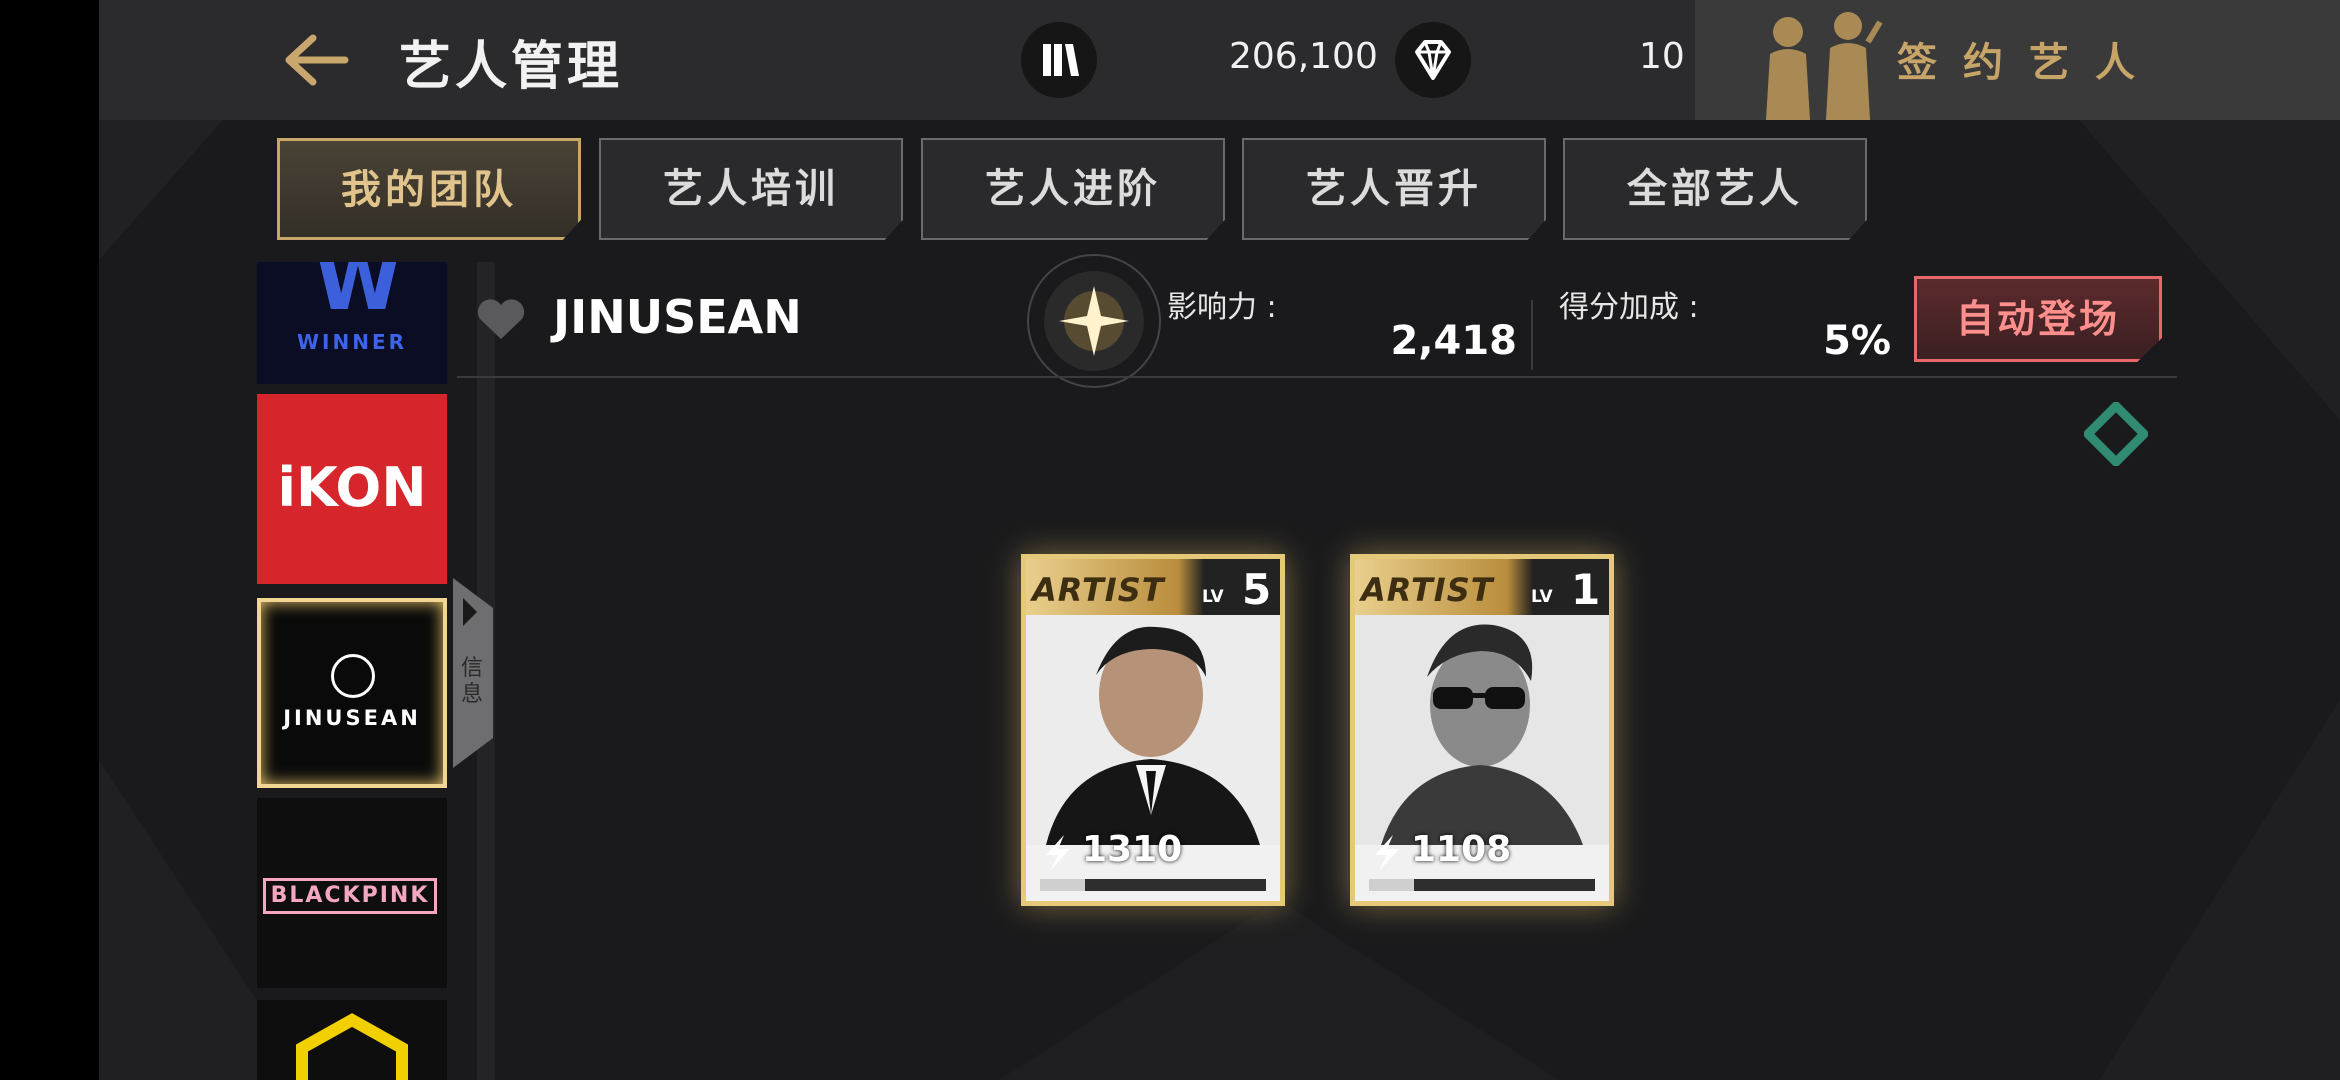 This screenshot has width=2340, height=1080. I want to click on group-item-jinusean: JINUSEAN, so click(352, 693).